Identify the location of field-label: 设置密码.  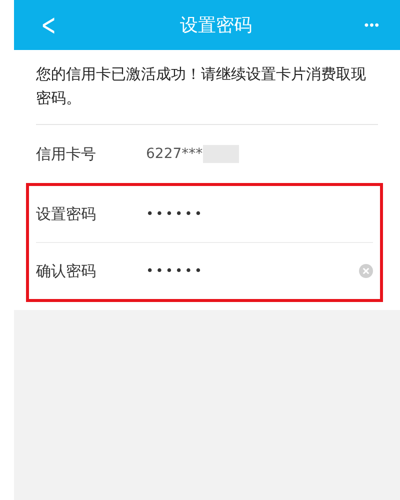
(66, 214).